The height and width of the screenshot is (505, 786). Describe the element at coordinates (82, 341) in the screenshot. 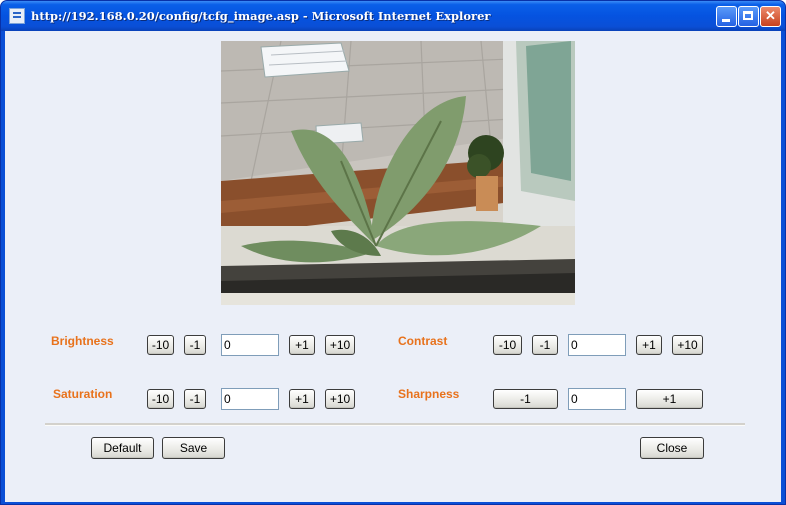

I see `brightness-label: Brightness` at that location.